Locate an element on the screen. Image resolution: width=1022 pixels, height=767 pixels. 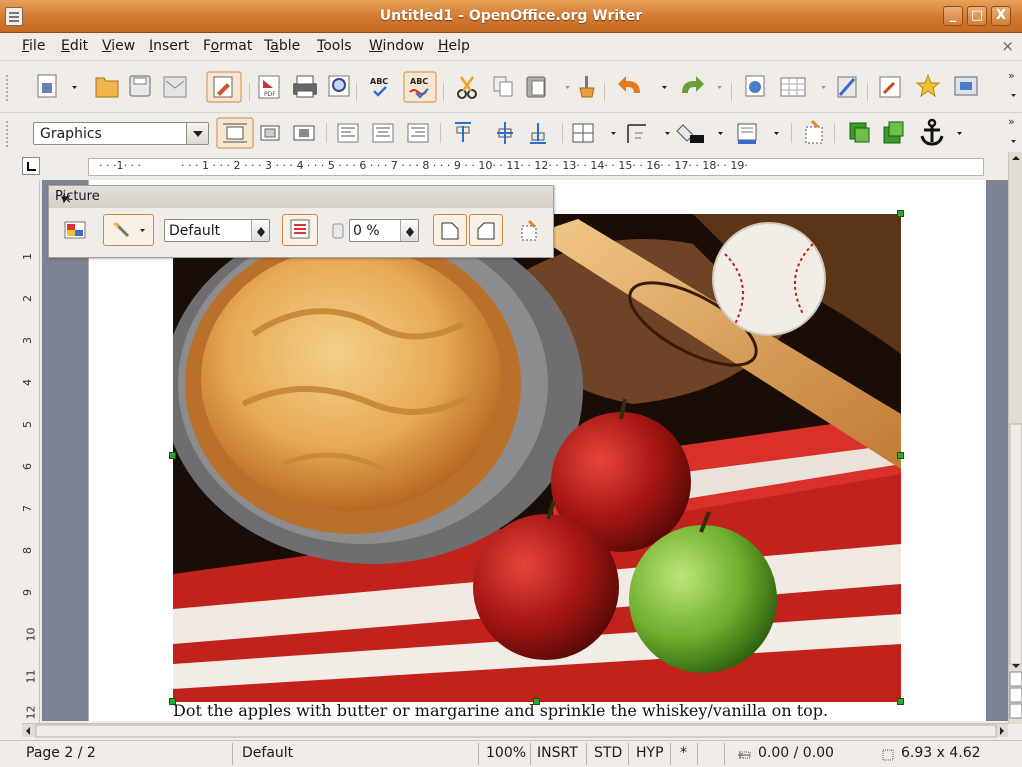
star-icon is located at coordinates (928, 85).